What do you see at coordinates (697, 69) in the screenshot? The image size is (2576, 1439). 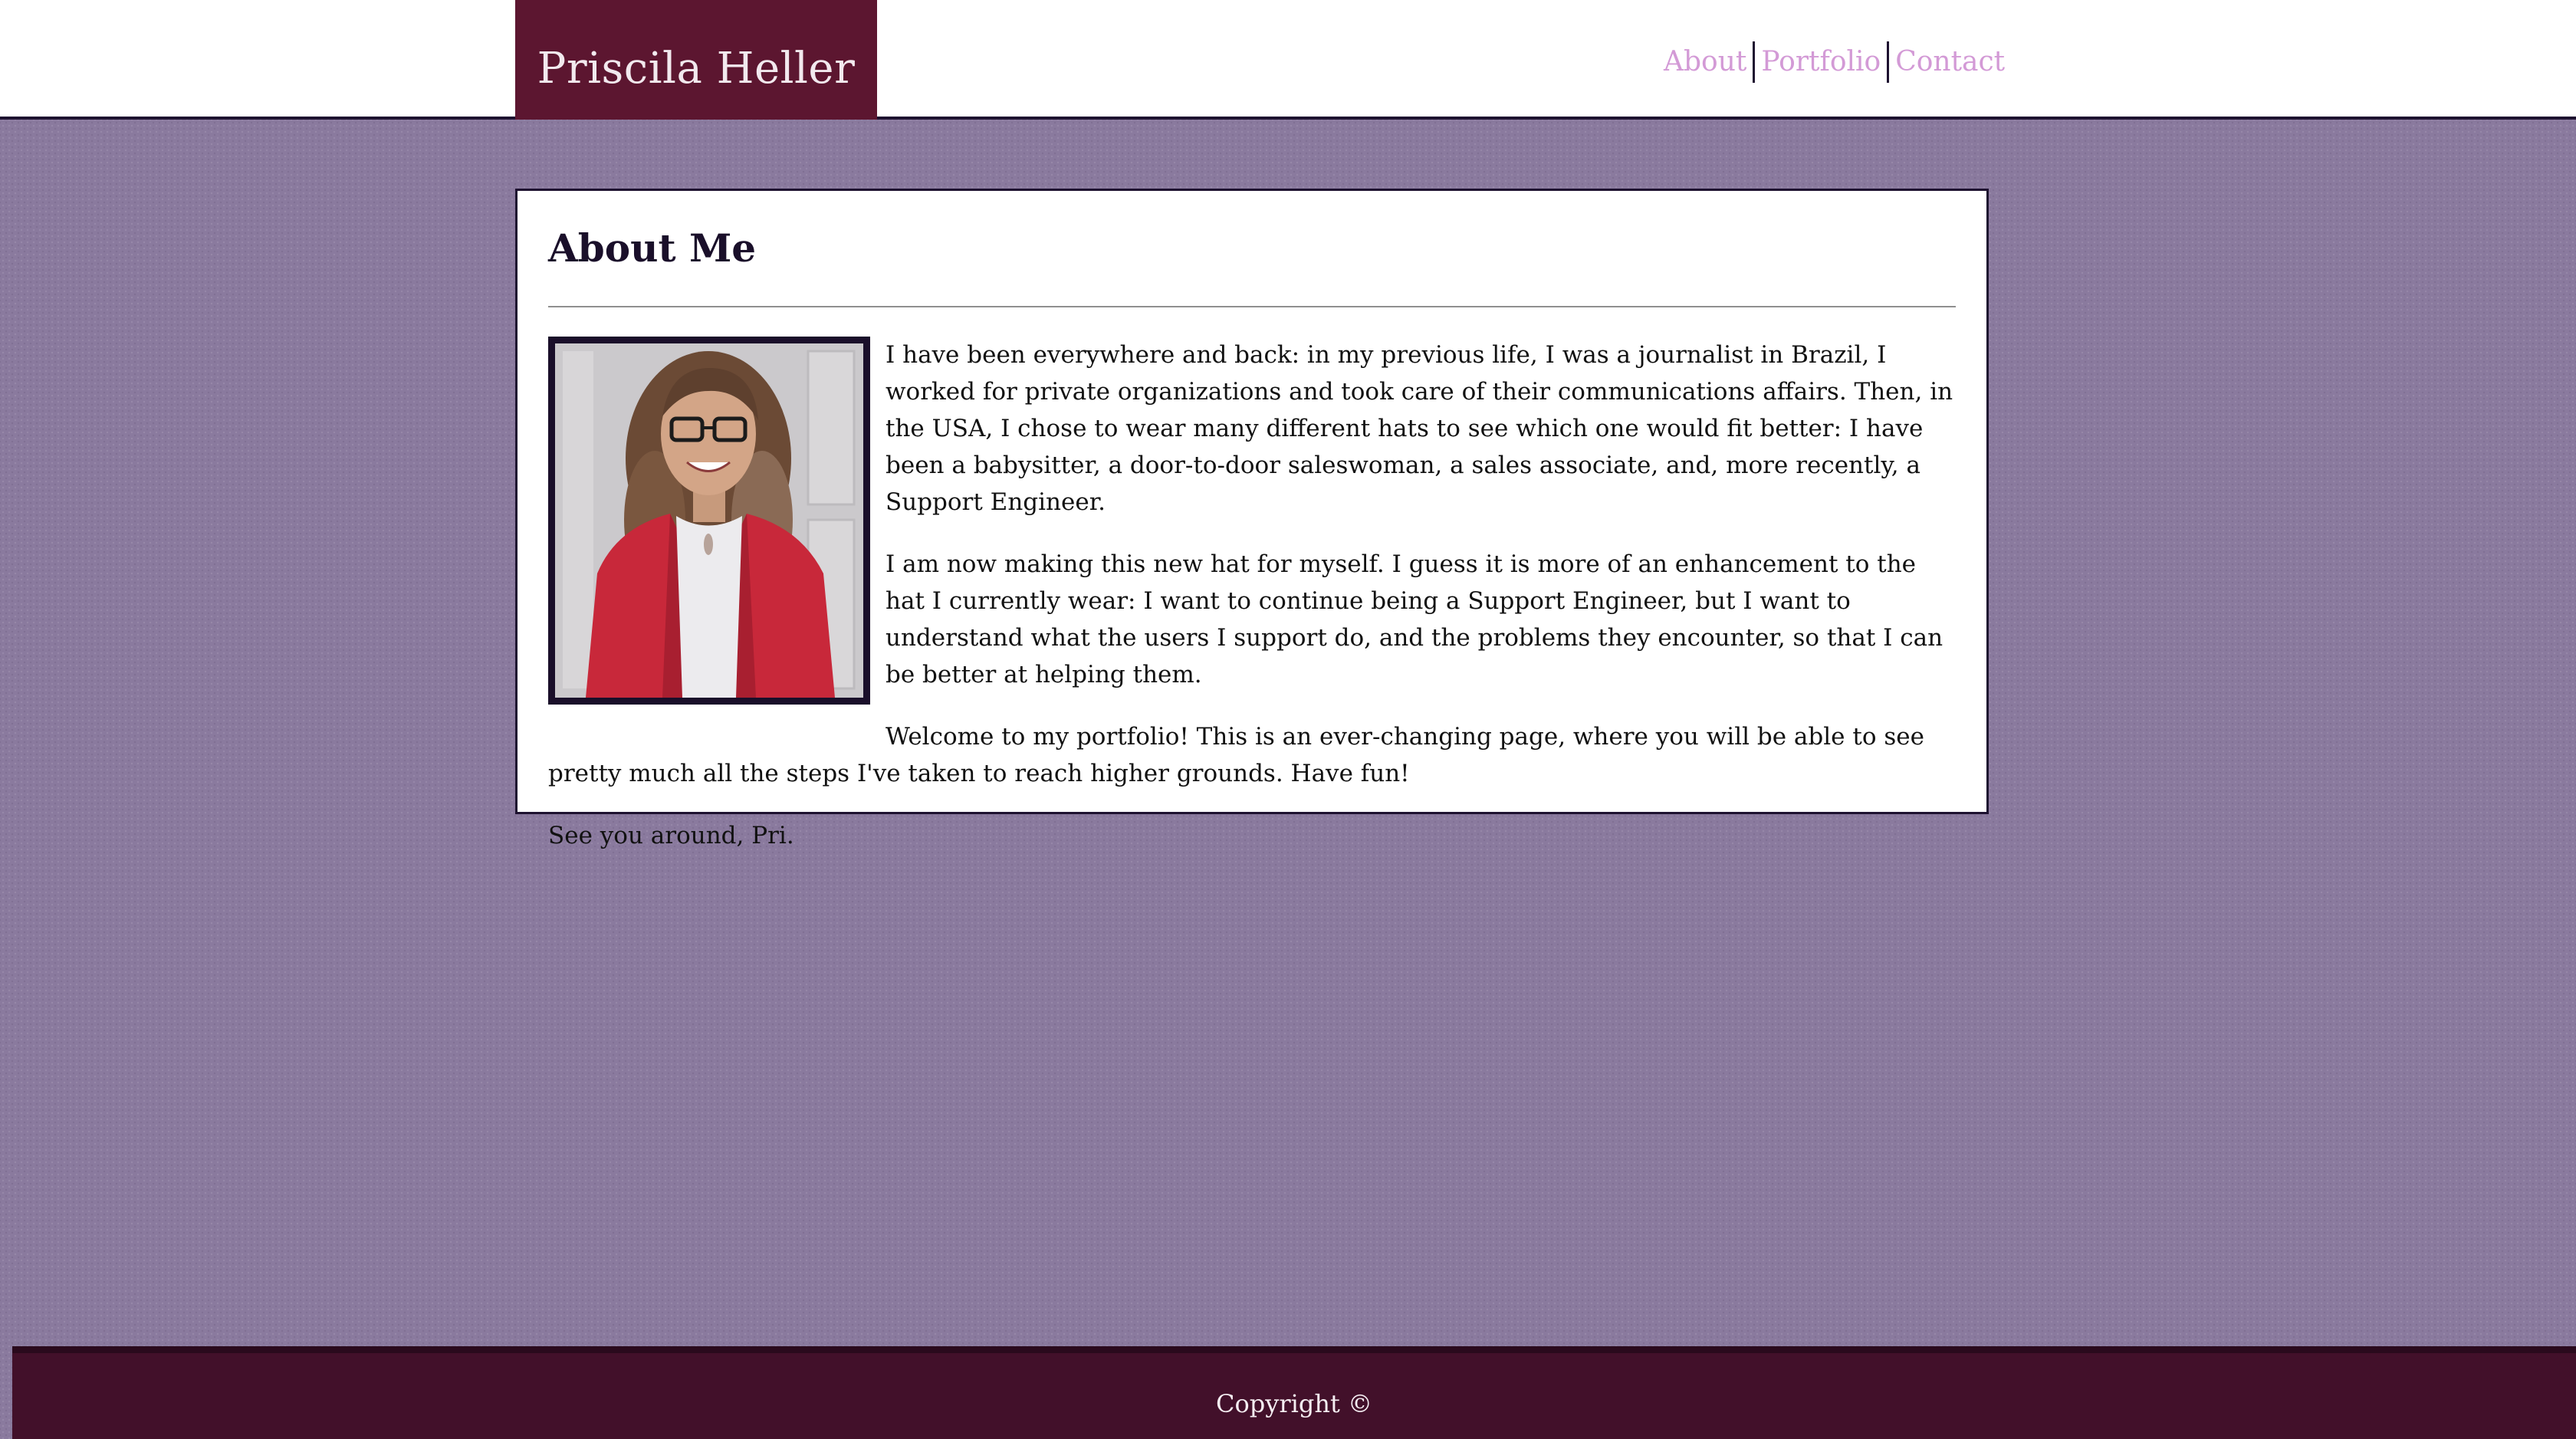 I see `site-title: Priscila Heller` at bounding box center [697, 69].